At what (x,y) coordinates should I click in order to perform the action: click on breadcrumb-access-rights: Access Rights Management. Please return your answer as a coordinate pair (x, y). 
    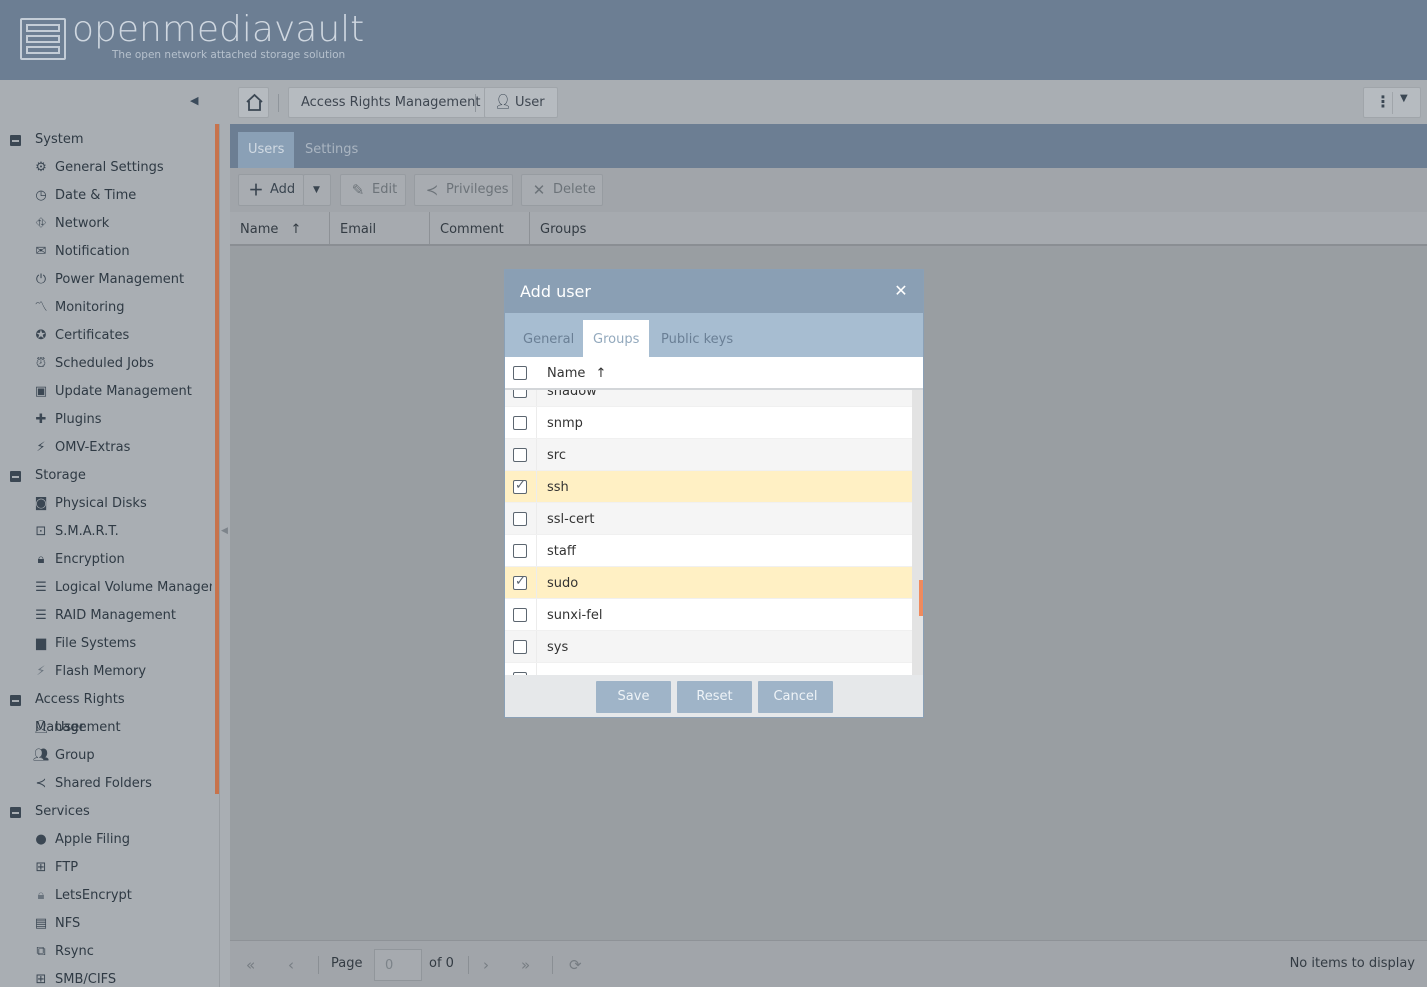
    Looking at the image, I should click on (391, 102).